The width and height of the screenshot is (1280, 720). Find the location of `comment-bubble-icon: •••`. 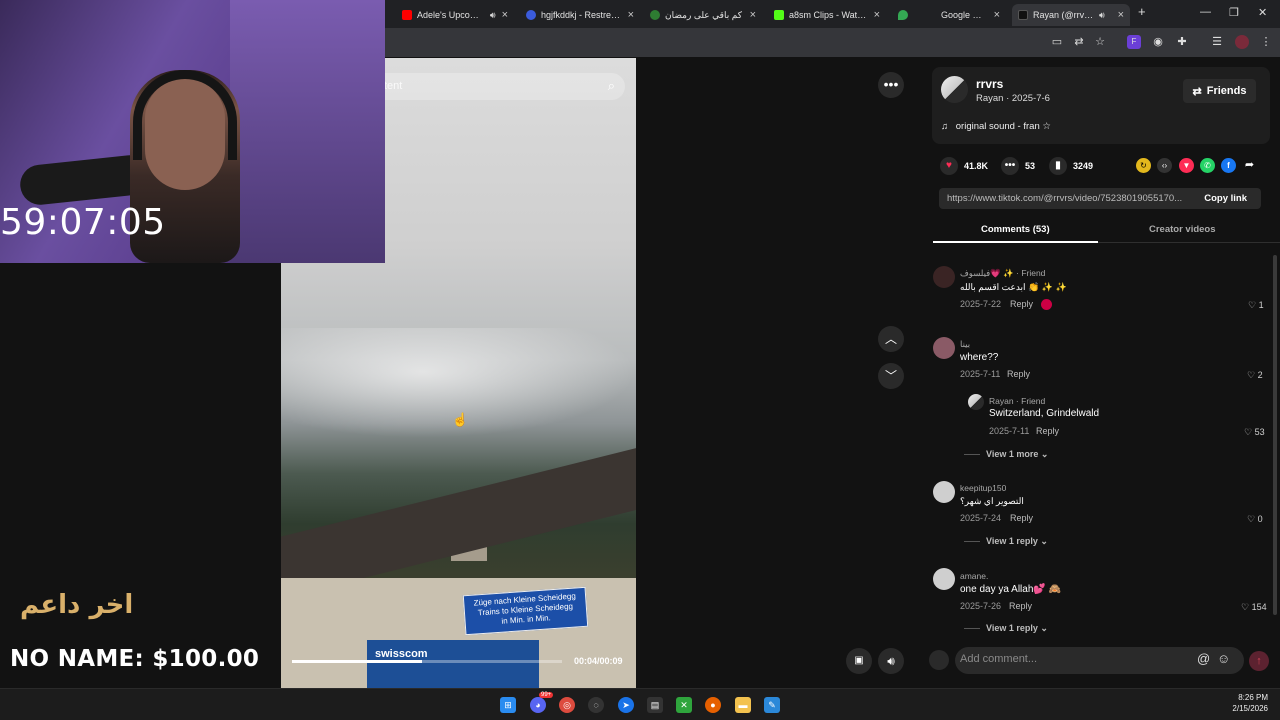

comment-bubble-icon: ••• is located at coordinates (1010, 166).